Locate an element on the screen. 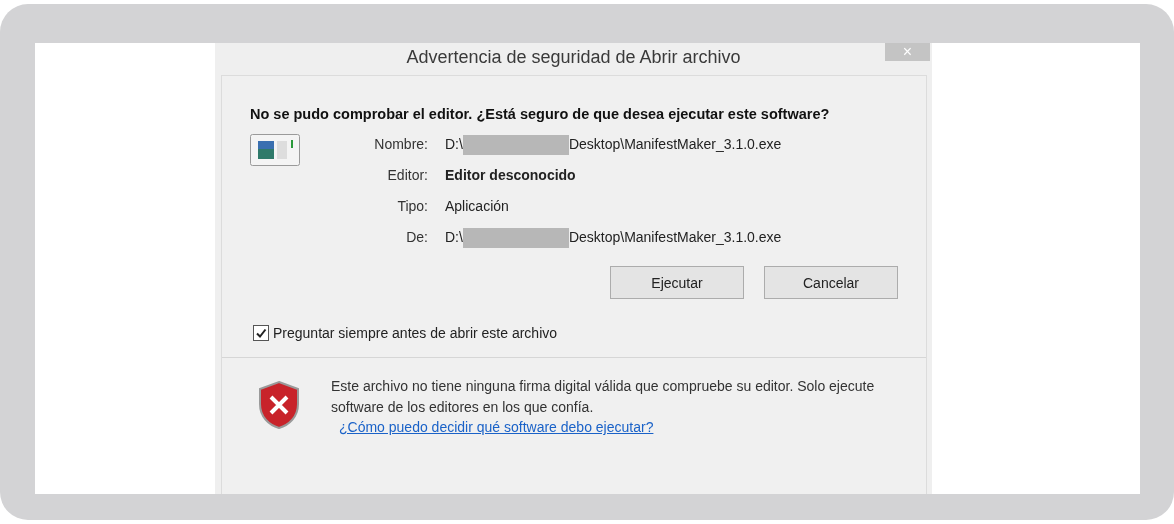 Image resolution: width=1174 pixels, height=524 pixels. field-value: Aplicación is located at coordinates (477, 206).